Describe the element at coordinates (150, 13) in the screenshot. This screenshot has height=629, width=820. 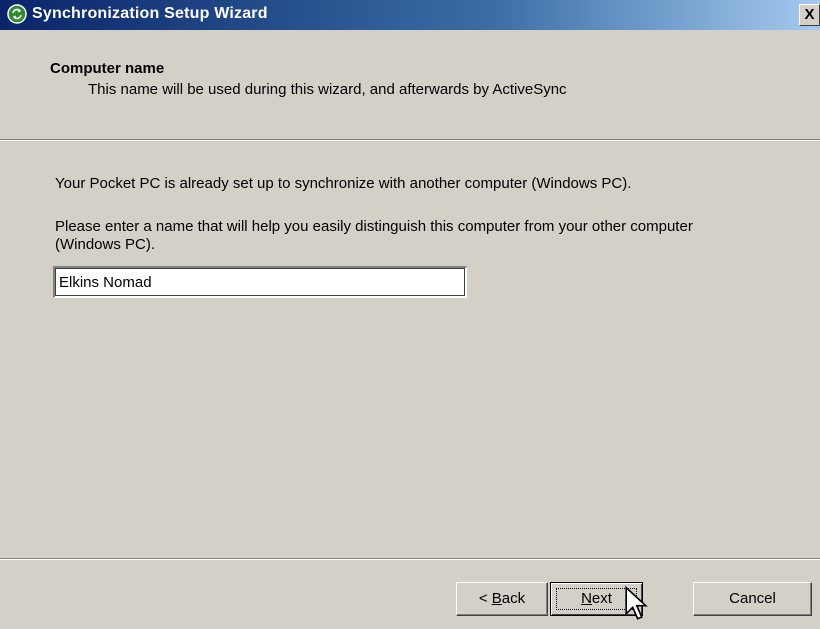
I see `window-title: Synchronization Setup Wizard` at that location.